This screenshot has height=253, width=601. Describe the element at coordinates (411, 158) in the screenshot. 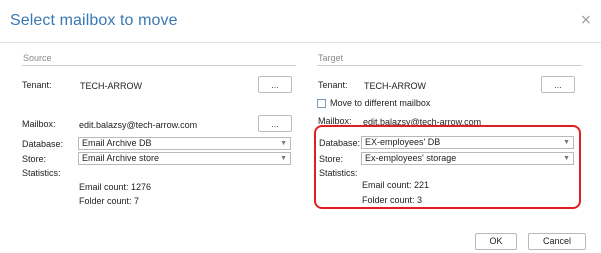

I see `target-store-value: Ex-employees' storage` at that location.